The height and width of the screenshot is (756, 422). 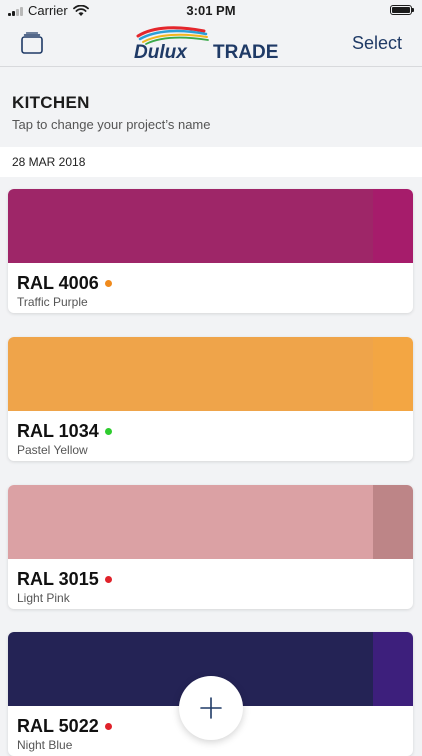 I want to click on date-label: 28 MAR 2018, so click(x=49, y=162).